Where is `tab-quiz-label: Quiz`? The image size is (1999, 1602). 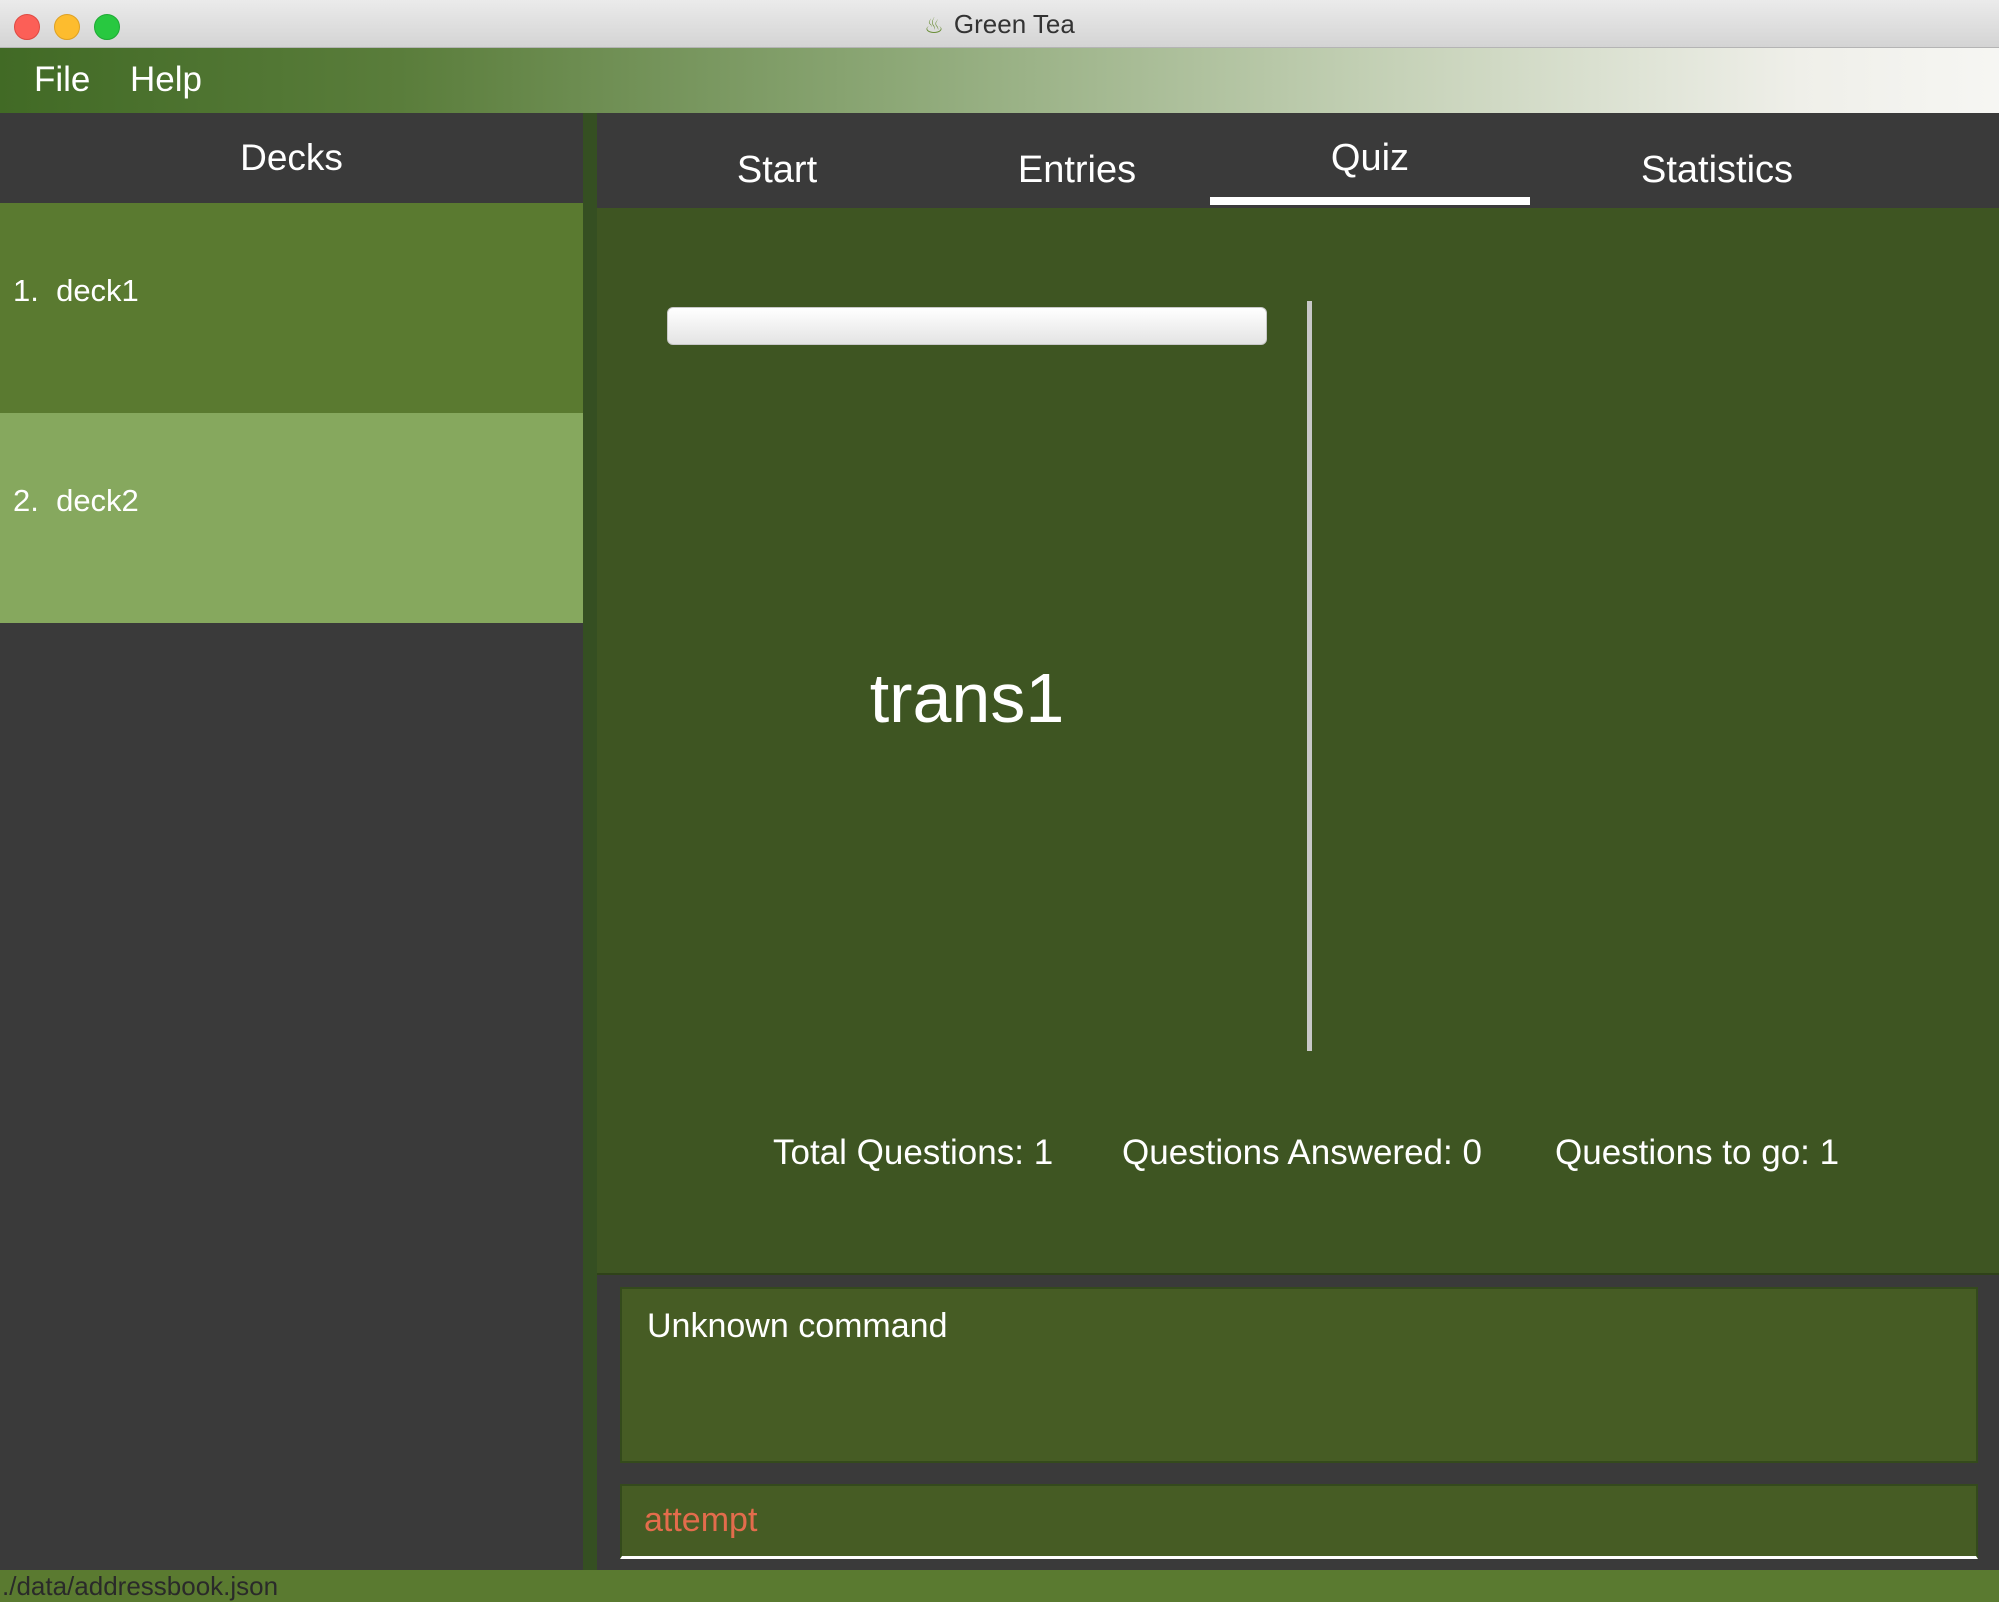 tab-quiz-label: Quiz is located at coordinates (1370, 158).